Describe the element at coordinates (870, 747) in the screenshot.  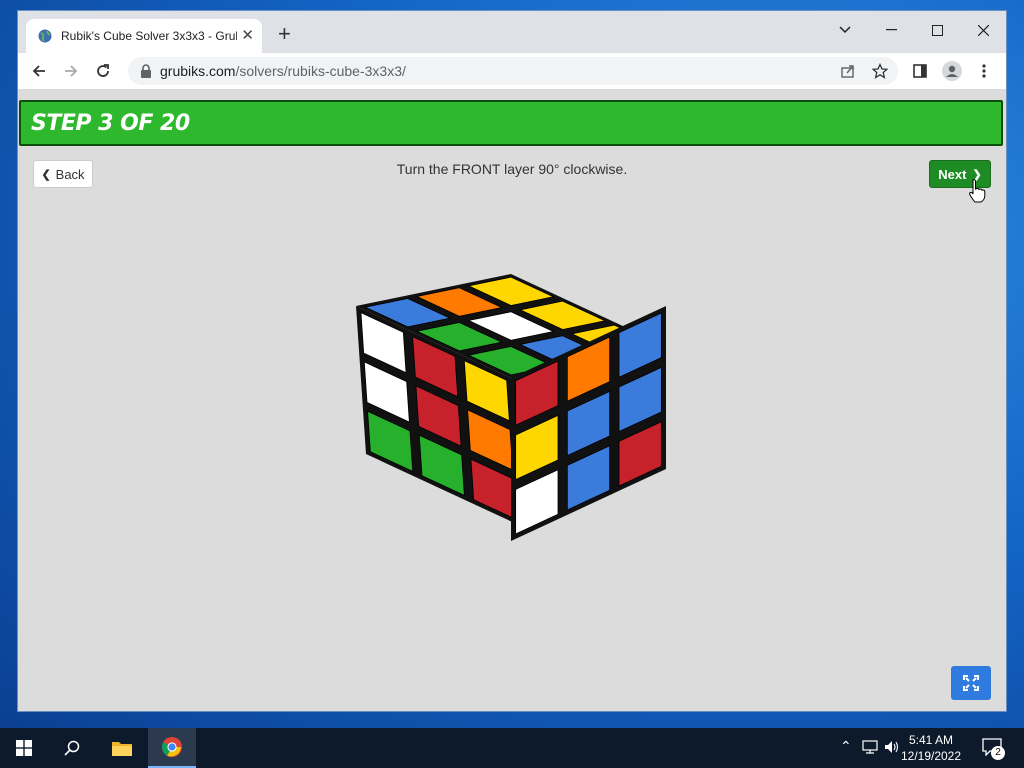
I see `network-icon` at that location.